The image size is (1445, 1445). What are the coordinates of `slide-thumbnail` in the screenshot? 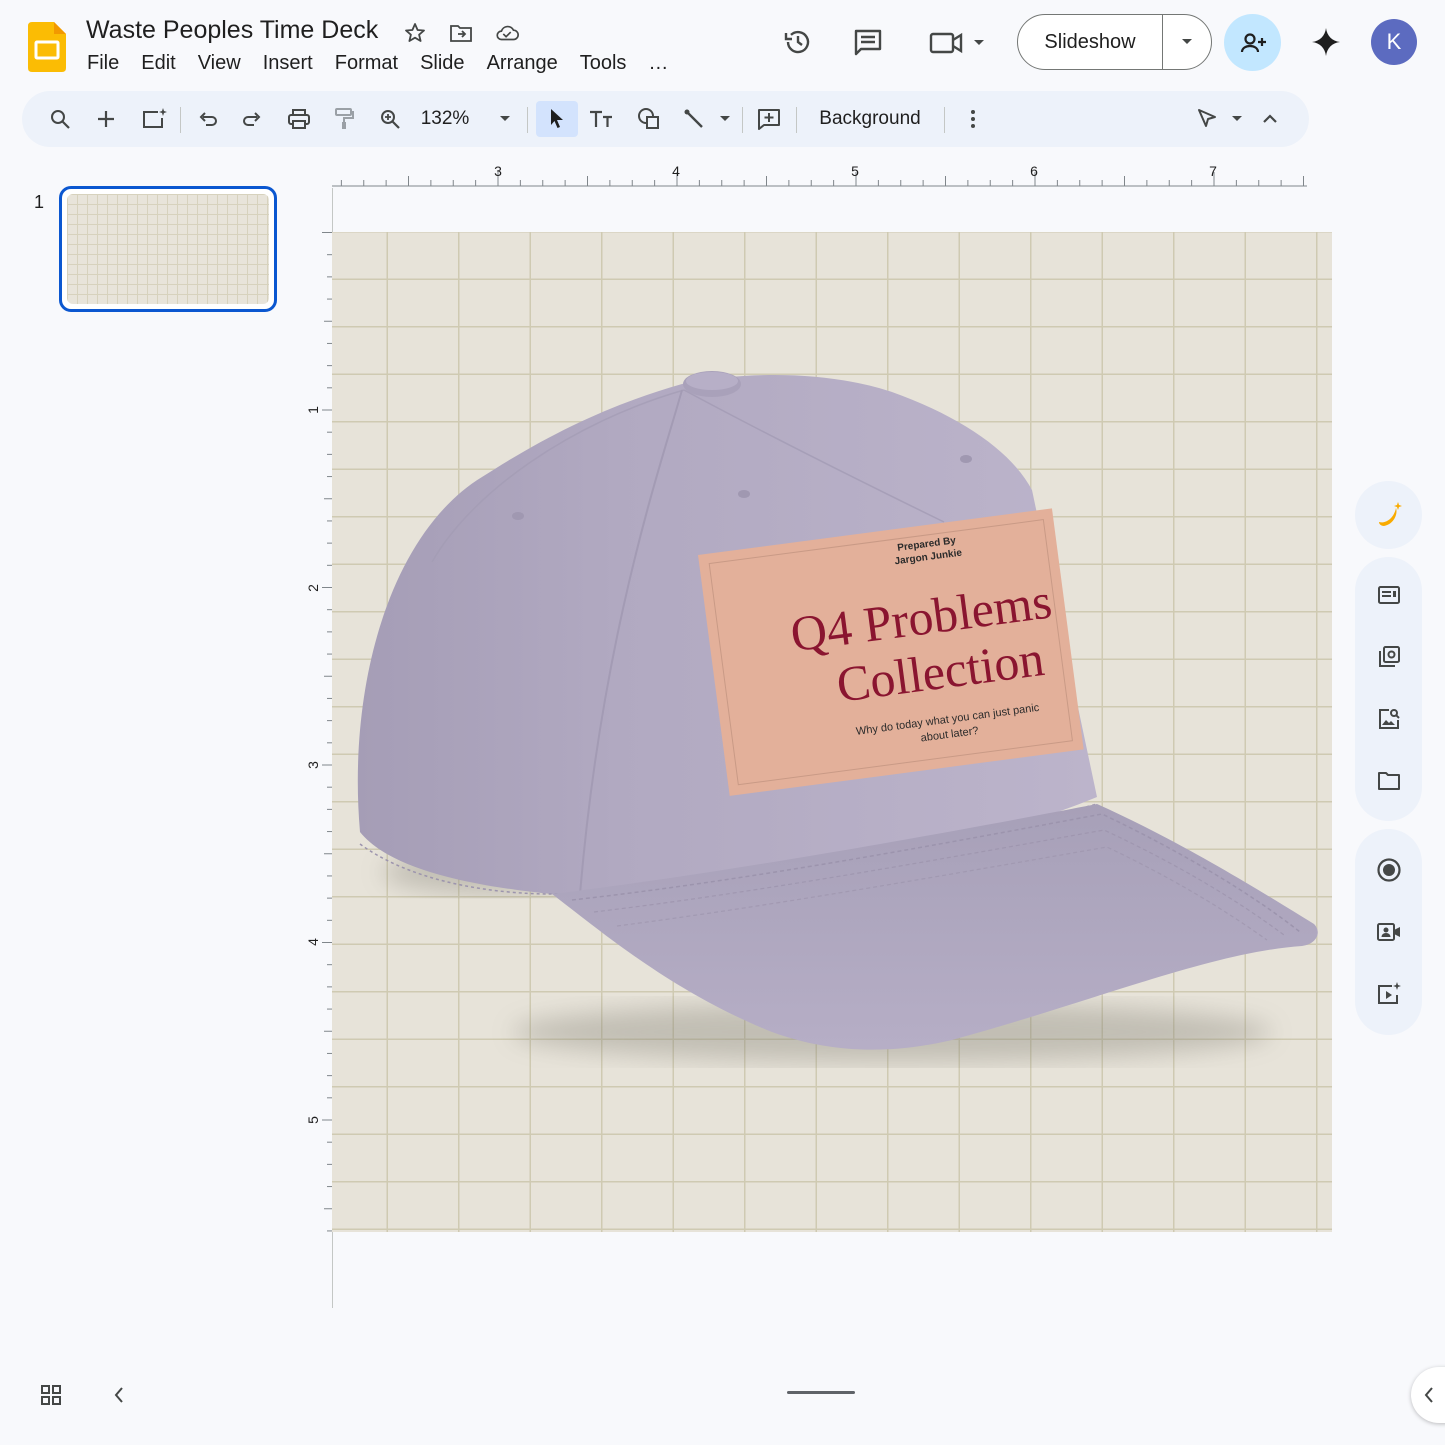 It's located at (168, 249).